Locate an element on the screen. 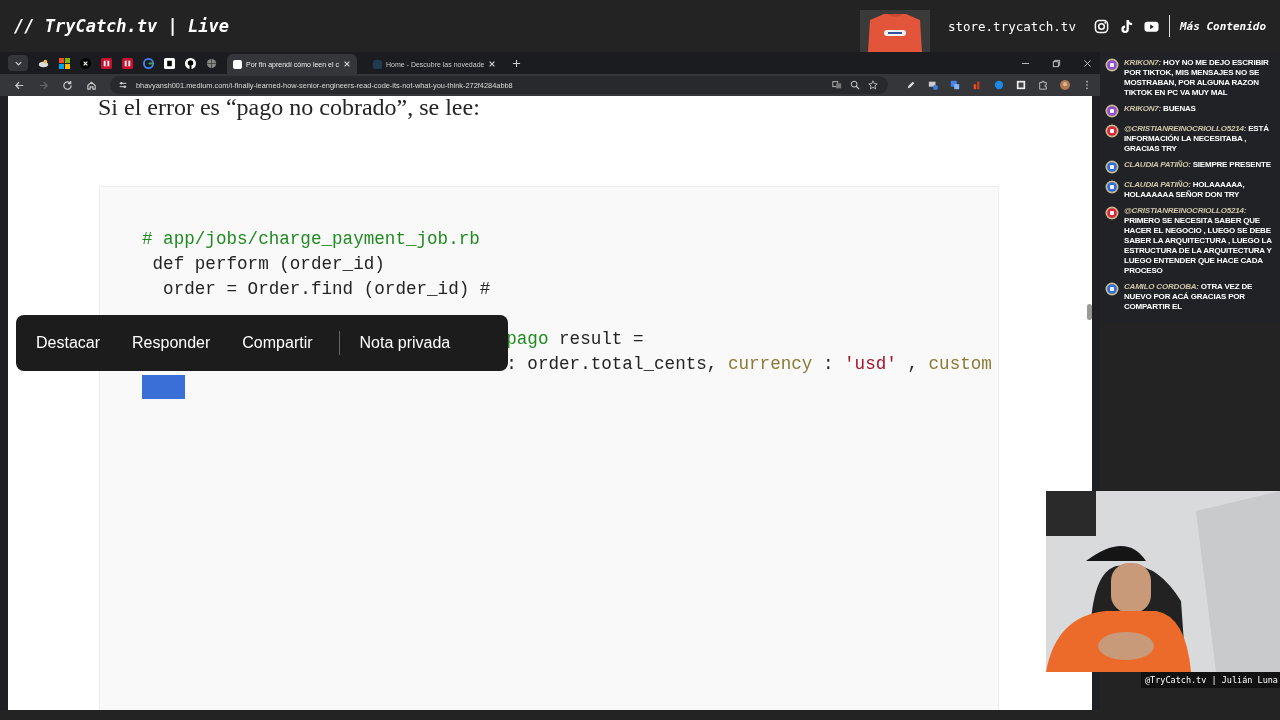  toolbar-button: Nota privada is located at coordinates (405, 343).